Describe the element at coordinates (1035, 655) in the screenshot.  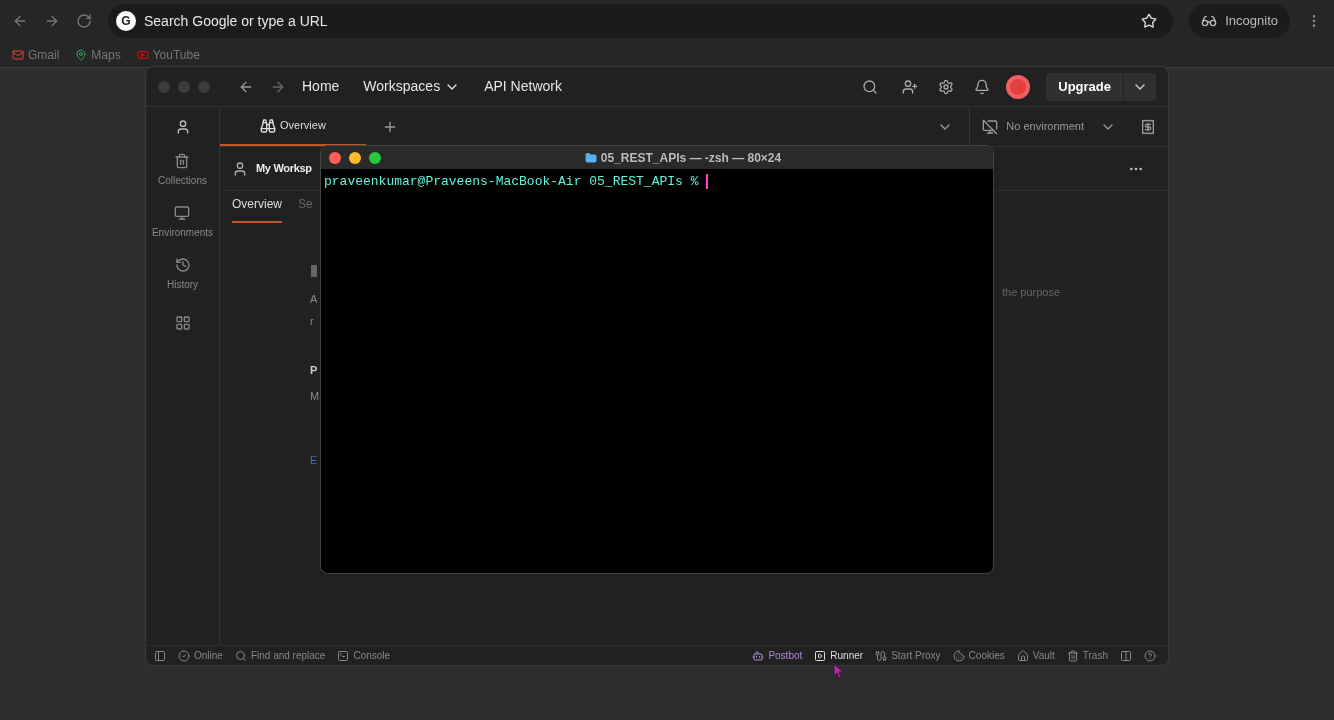
I see `status-item: Vault` at that location.